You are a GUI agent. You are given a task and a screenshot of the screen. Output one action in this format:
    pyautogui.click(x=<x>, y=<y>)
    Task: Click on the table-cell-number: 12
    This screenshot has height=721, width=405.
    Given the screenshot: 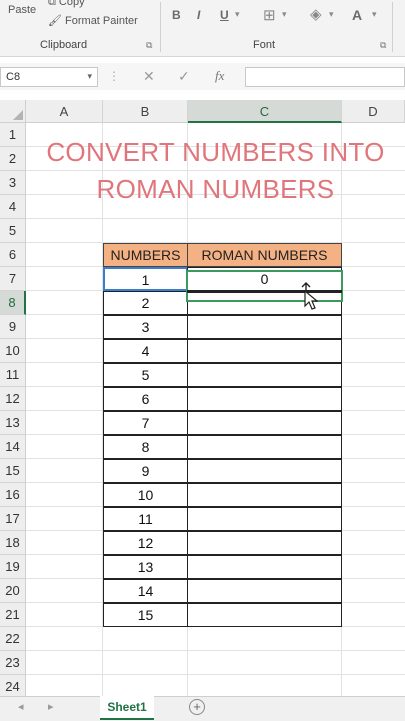 What is the action you would take?
    pyautogui.click(x=145, y=543)
    